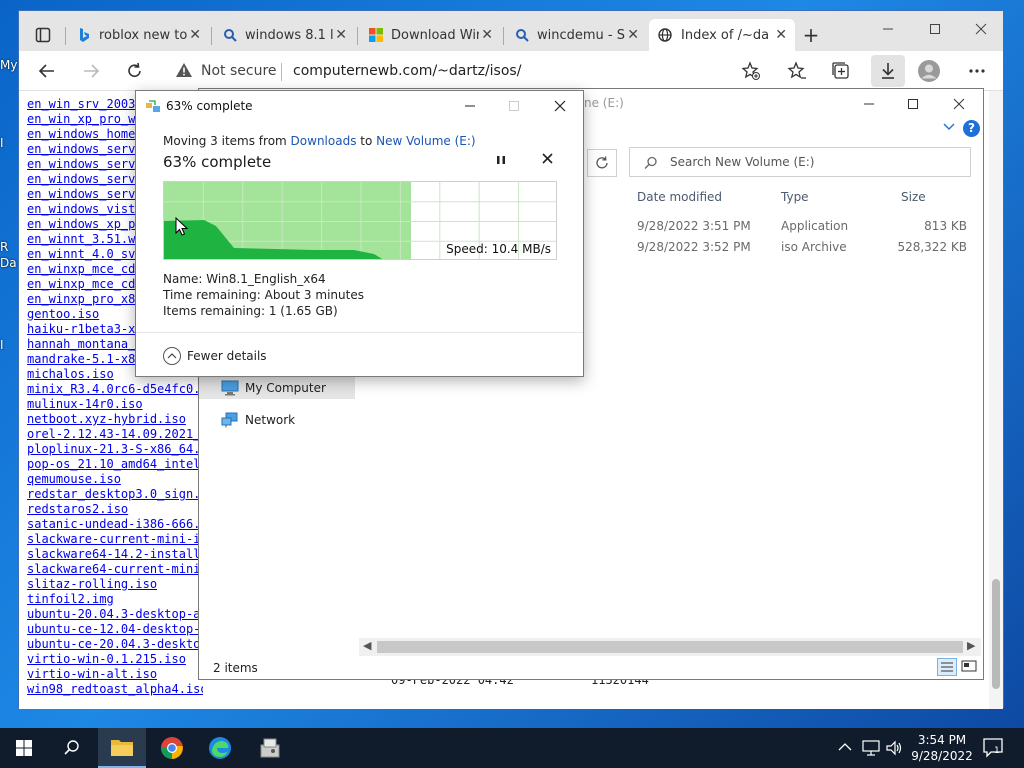 The width and height of the screenshot is (1024, 768). What do you see at coordinates (273, 388) in the screenshot?
I see `nav-item-my-computer: My Computer` at bounding box center [273, 388].